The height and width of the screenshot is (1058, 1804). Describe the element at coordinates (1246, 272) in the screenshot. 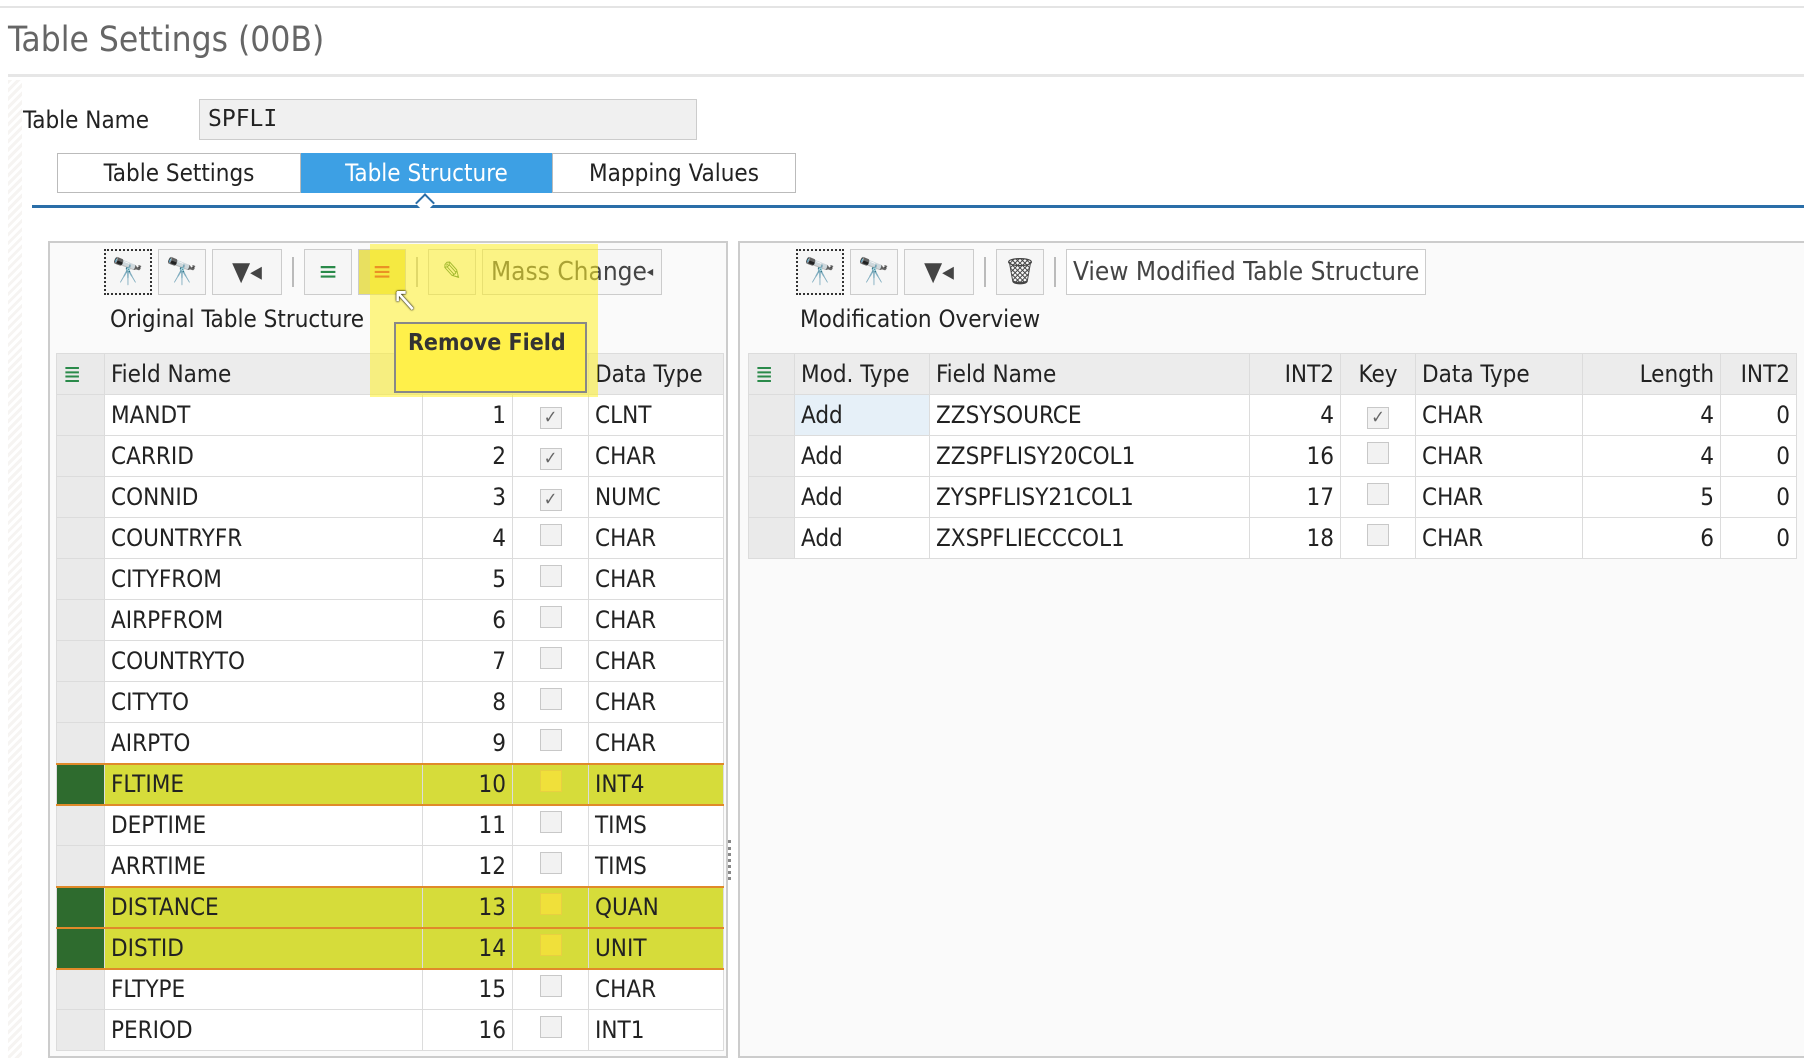

I see `view-modified-structure-button: View Modified Table Structure` at that location.